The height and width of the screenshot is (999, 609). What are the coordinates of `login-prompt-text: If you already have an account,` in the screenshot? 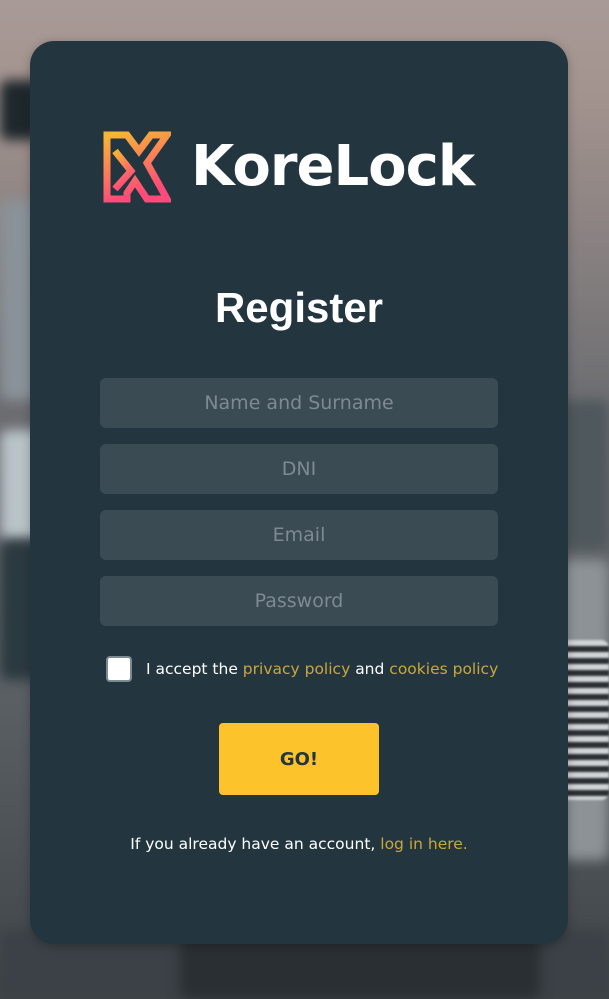 It's located at (253, 844).